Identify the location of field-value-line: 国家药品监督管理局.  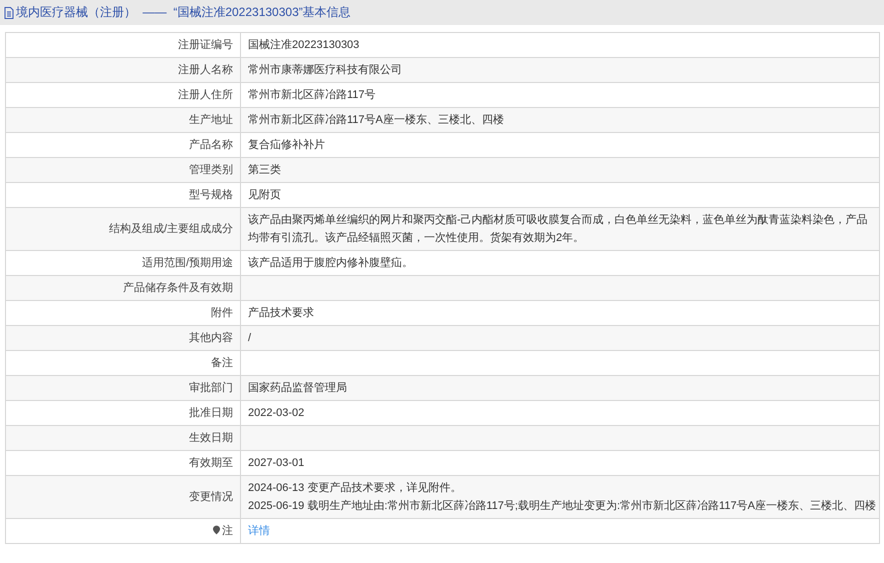
(298, 388).